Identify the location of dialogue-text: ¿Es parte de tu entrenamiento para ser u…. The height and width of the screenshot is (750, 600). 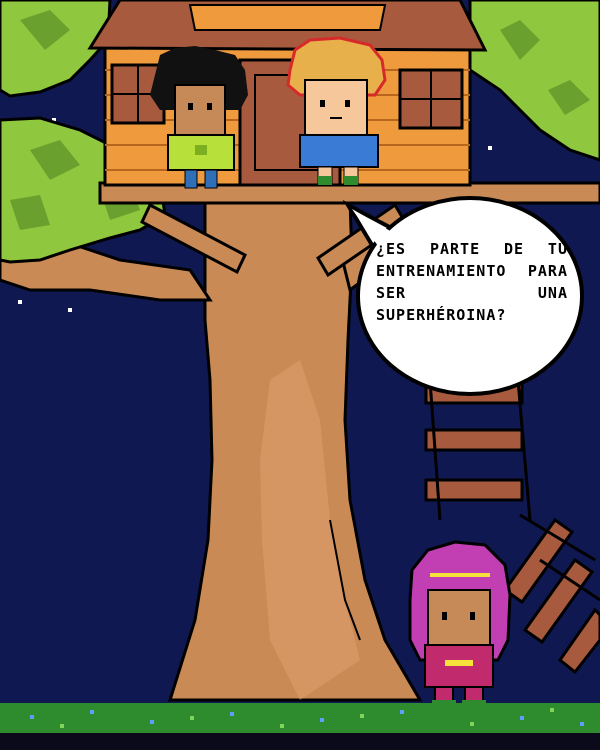
(472, 282).